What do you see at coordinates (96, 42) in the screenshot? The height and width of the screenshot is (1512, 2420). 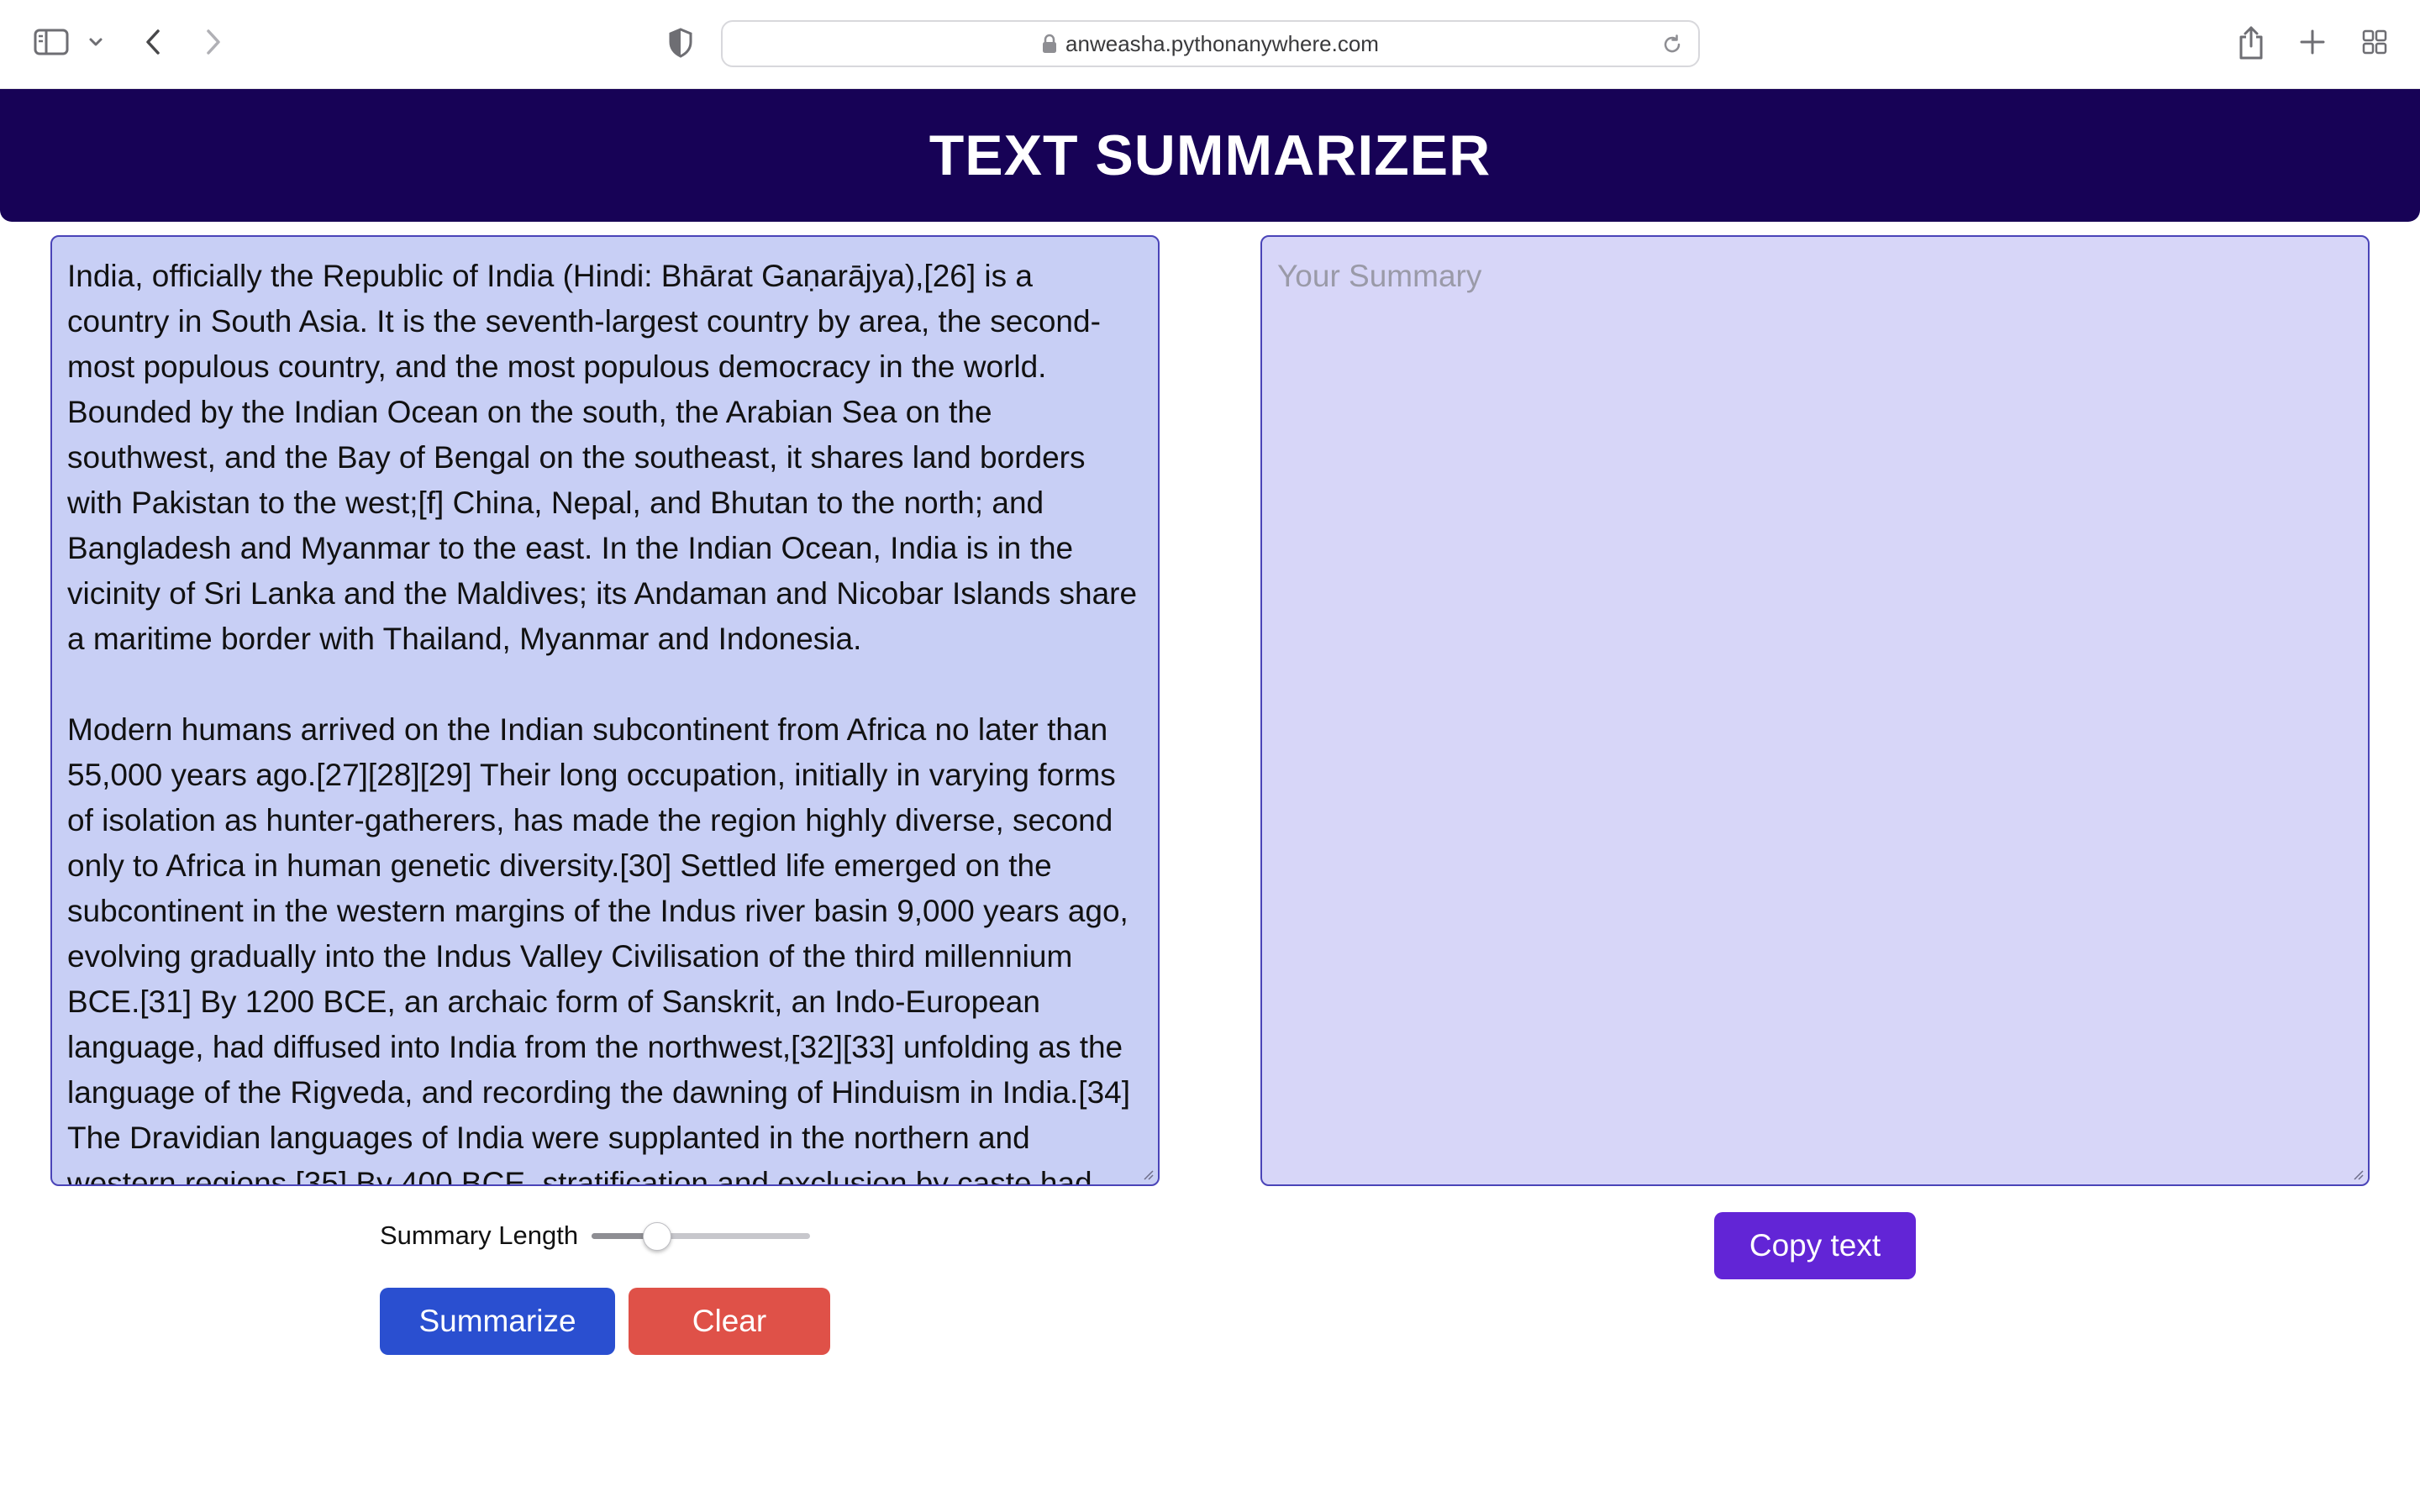 I see `chevron-down-icon` at bounding box center [96, 42].